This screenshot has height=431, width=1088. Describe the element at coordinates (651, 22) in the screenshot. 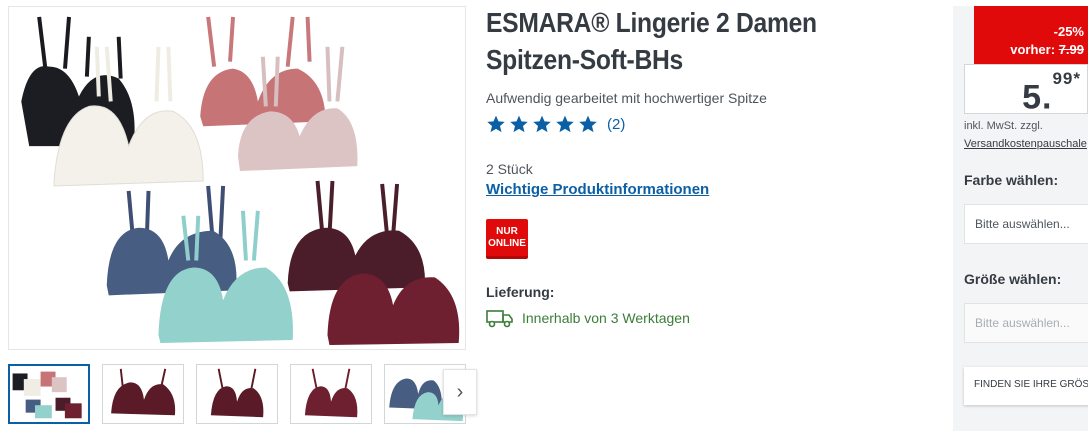

I see `product-title-line1: ESMARA® Lingerie 2 Damen` at that location.